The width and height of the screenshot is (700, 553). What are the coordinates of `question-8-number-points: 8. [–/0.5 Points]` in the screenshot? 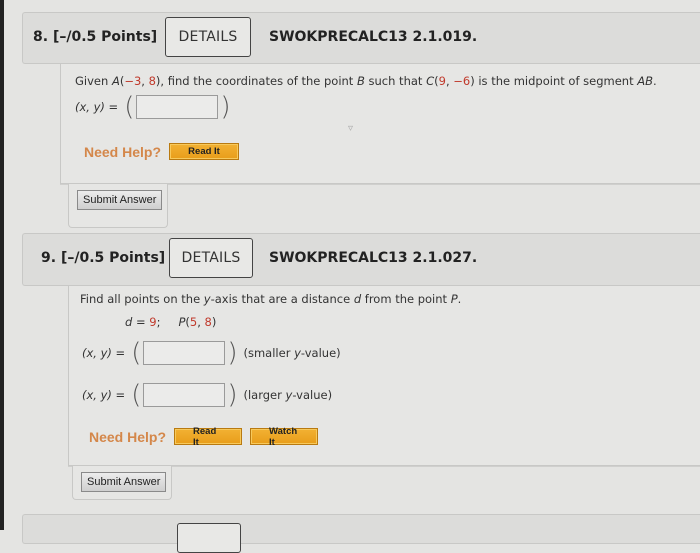 It's located at (95, 37).